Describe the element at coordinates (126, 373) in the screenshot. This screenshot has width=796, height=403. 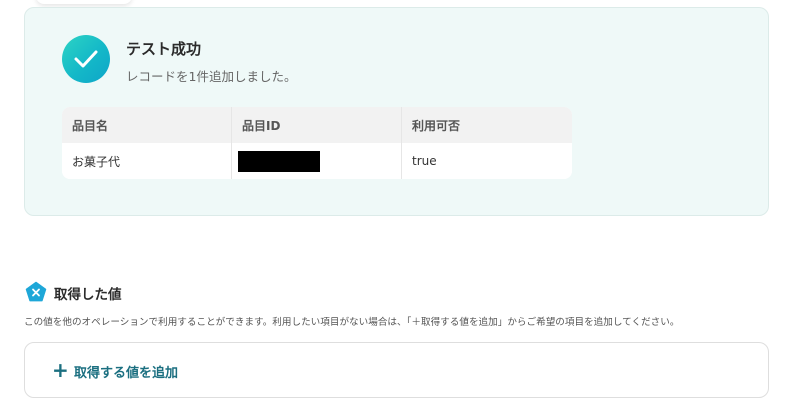
I see `add-button-label: 取得する値を追加` at that location.